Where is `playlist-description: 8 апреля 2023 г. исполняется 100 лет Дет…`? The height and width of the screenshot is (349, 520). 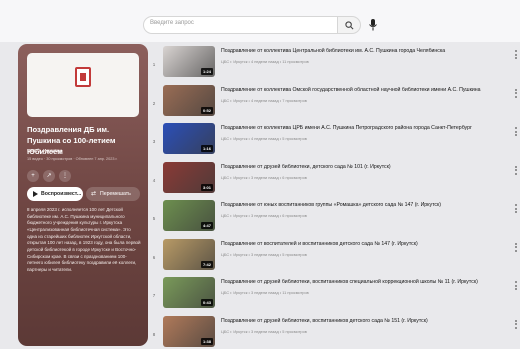
playlist-description: 8 апреля 2023 г. исполняется 100 лет Дет… is located at coordinates (84, 239).